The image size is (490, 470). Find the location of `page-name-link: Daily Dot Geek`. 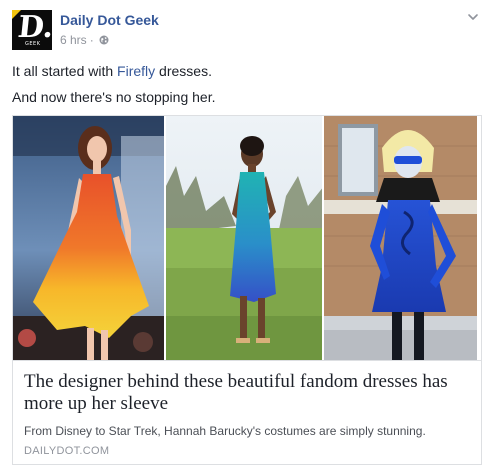

page-name-link: Daily Dot Geek is located at coordinates (109, 20).